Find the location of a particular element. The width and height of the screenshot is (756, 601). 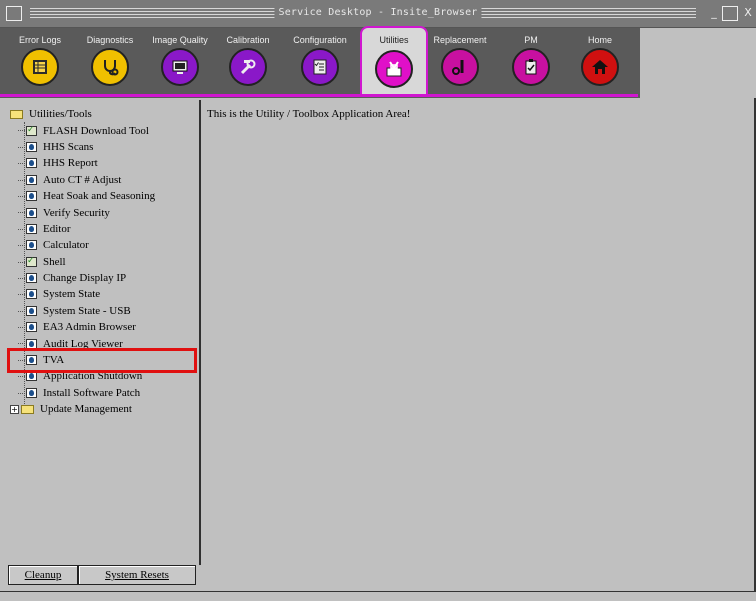

folder-open-icon is located at coordinates (16, 114).